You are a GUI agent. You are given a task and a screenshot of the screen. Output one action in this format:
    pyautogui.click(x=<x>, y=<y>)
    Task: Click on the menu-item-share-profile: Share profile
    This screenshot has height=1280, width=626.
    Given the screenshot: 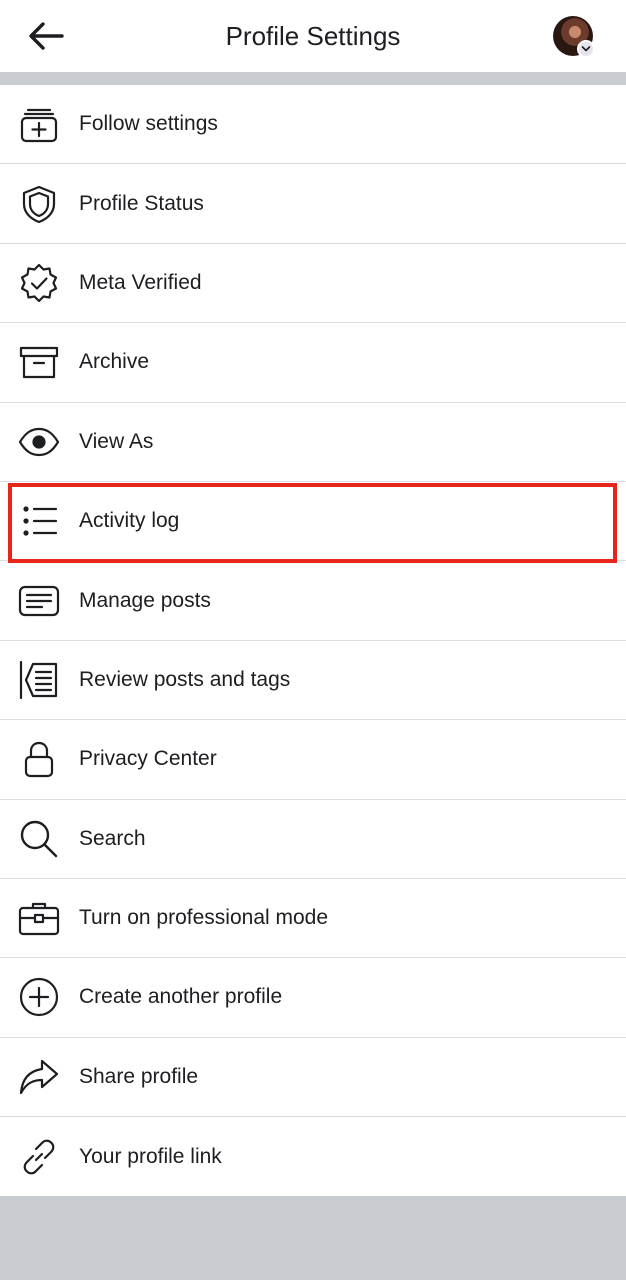 What is the action you would take?
    pyautogui.click(x=313, y=1078)
    